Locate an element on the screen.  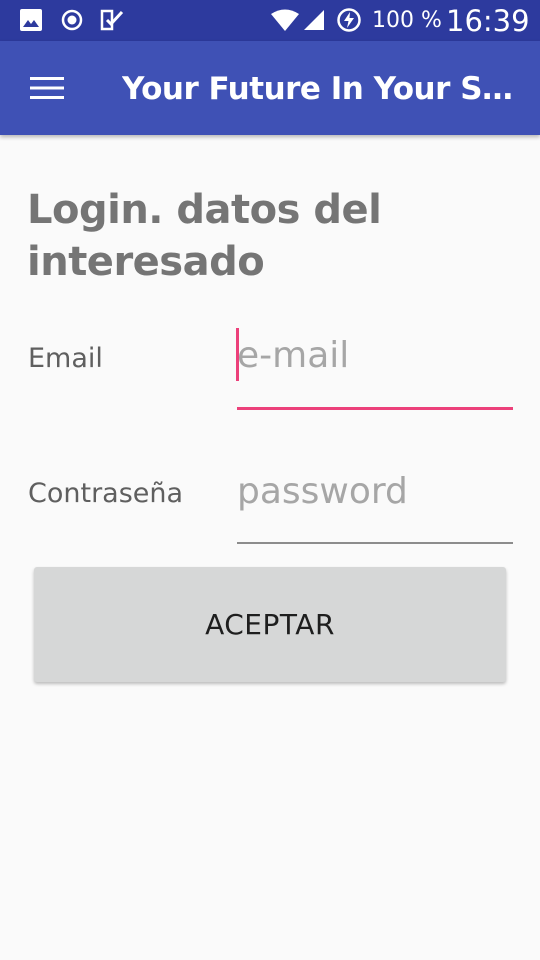
email-underline is located at coordinates (375, 408).